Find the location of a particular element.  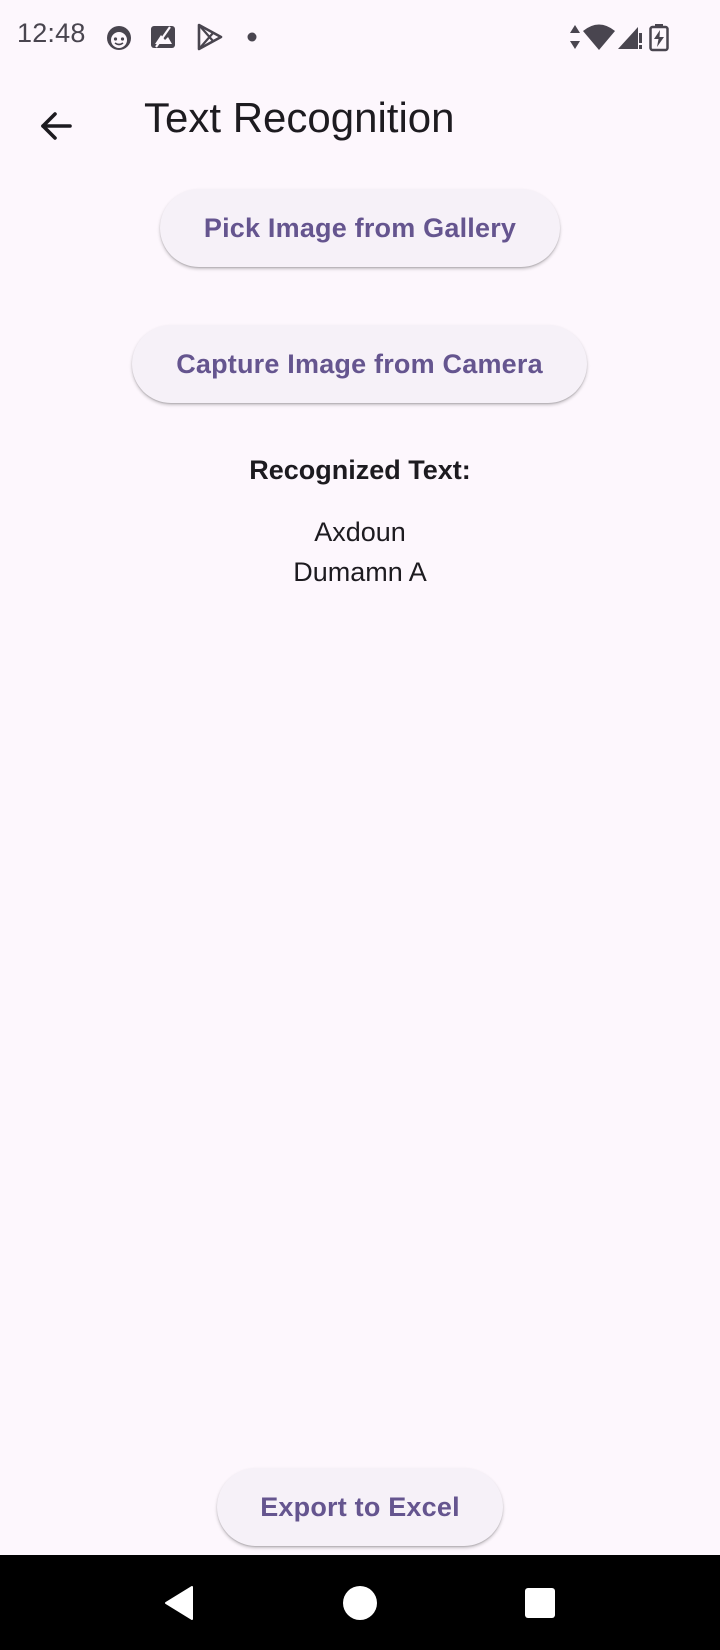

status-bar: 12:48 is located at coordinates (360, 37).